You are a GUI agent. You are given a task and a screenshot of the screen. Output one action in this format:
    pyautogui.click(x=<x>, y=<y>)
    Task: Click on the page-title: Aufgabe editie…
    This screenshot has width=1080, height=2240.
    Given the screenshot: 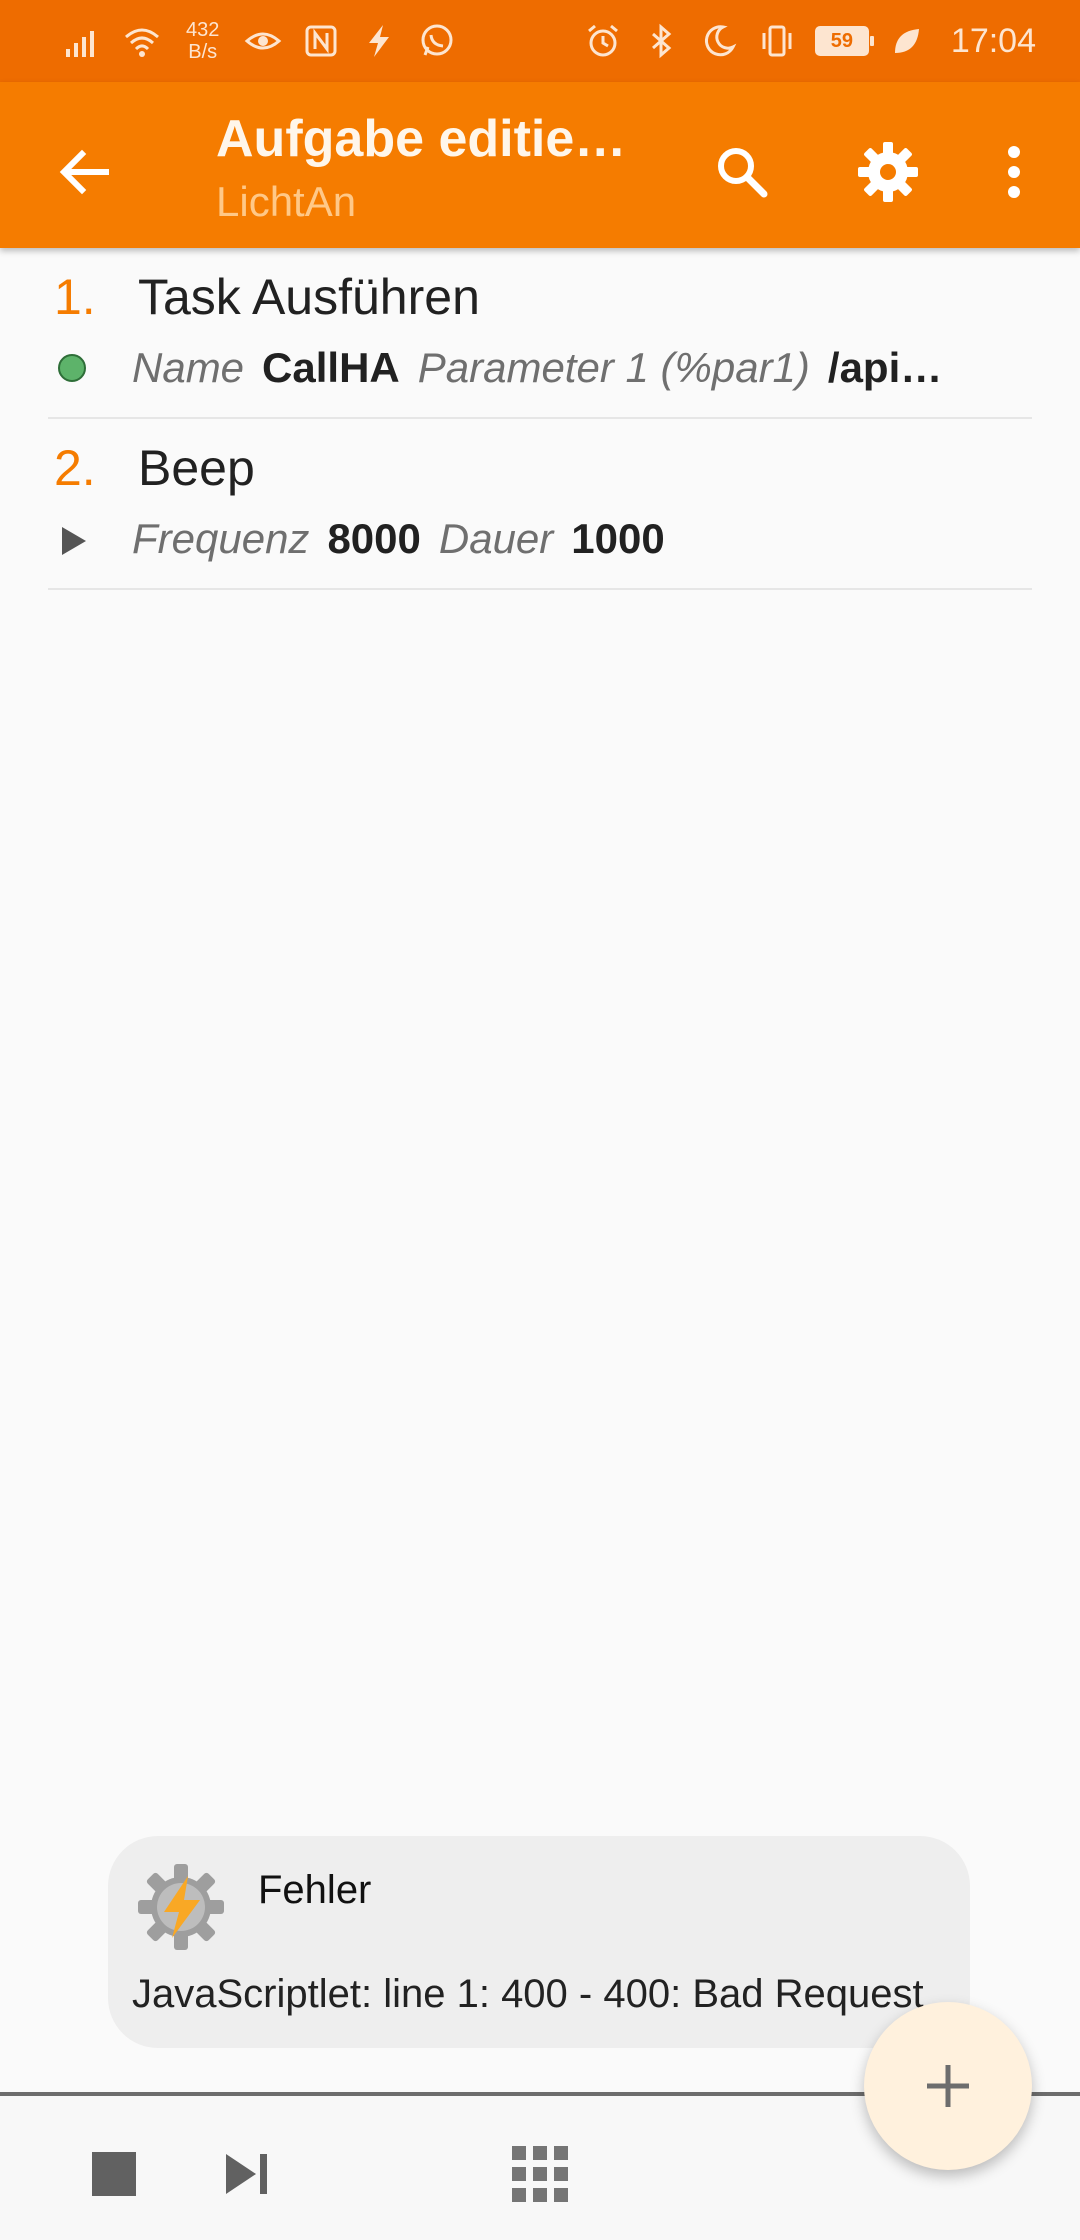 What is the action you would take?
    pyautogui.click(x=421, y=139)
    